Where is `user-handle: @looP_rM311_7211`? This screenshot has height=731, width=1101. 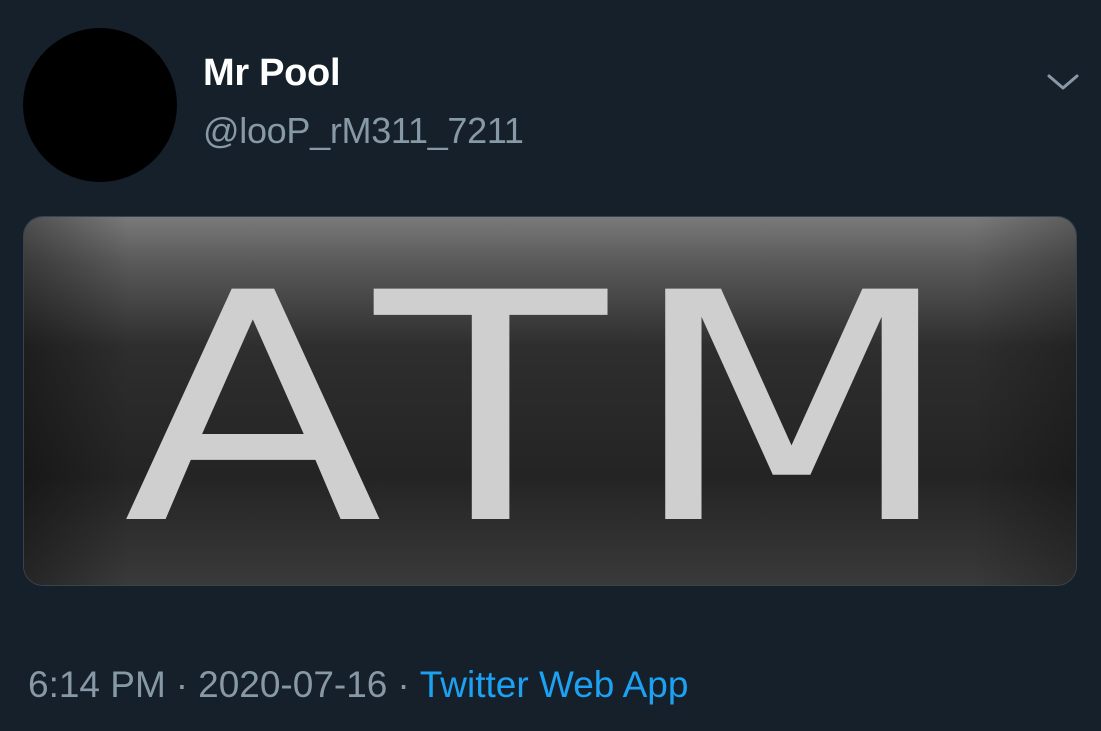 user-handle: @looP_rM311_7211 is located at coordinates (363, 131).